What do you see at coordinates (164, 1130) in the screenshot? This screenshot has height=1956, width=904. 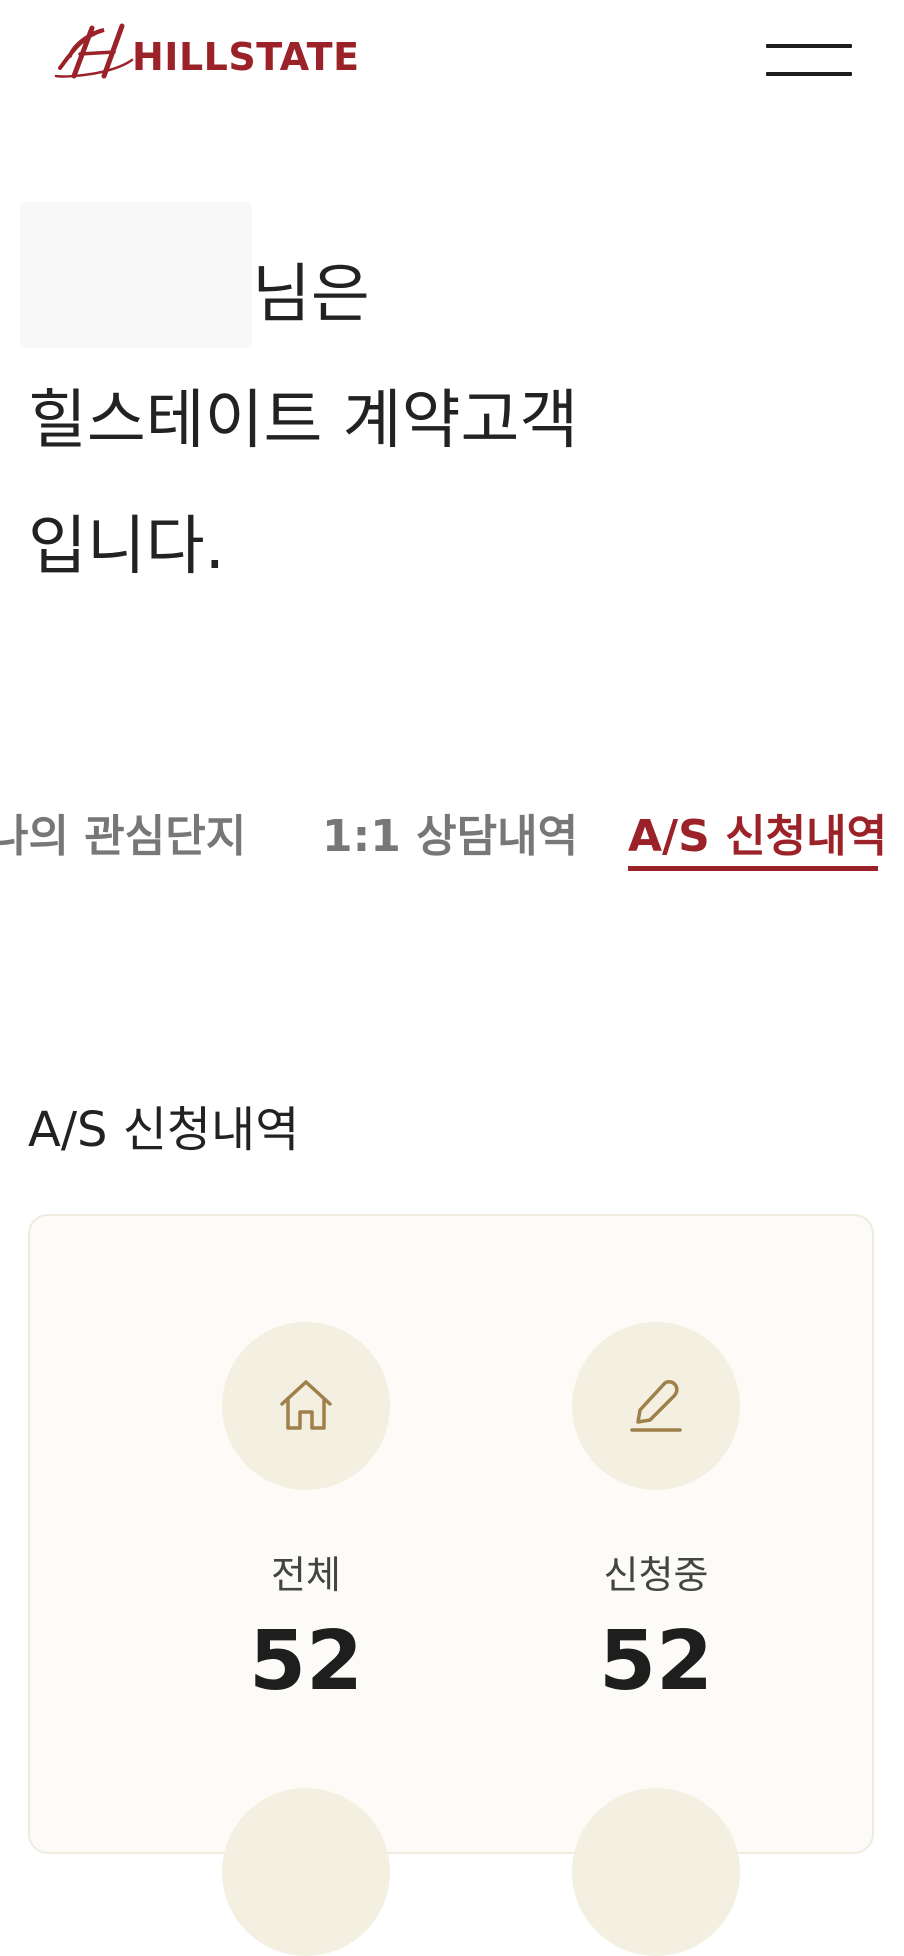 I see `section-title: A/S 신청내역` at bounding box center [164, 1130].